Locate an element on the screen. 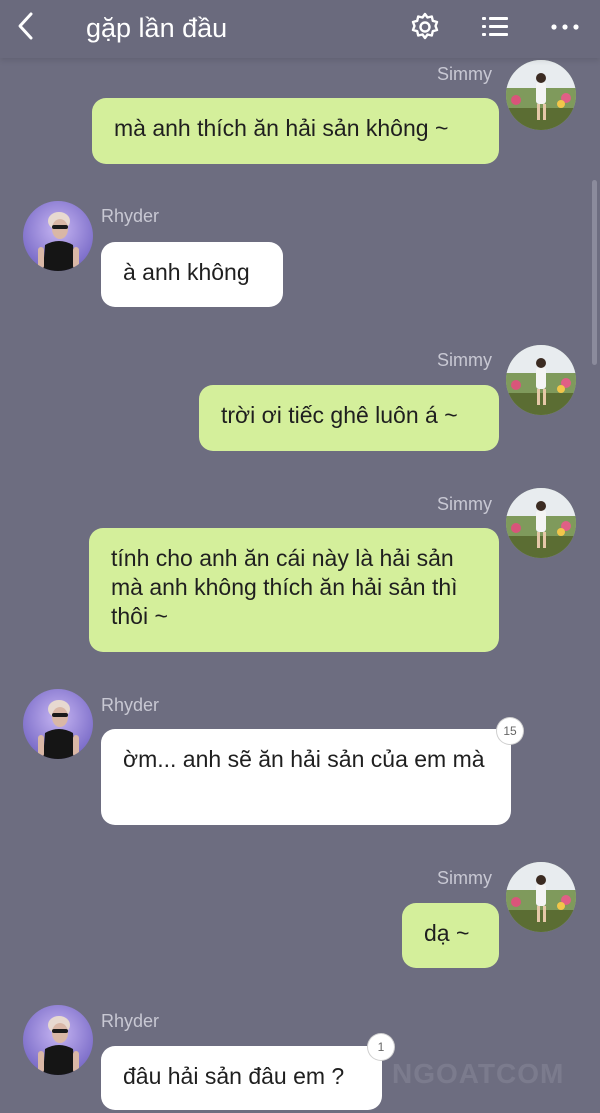  message-bubble: ờm... anh sẽ ăn hải sản của em mà is located at coordinates (306, 777).